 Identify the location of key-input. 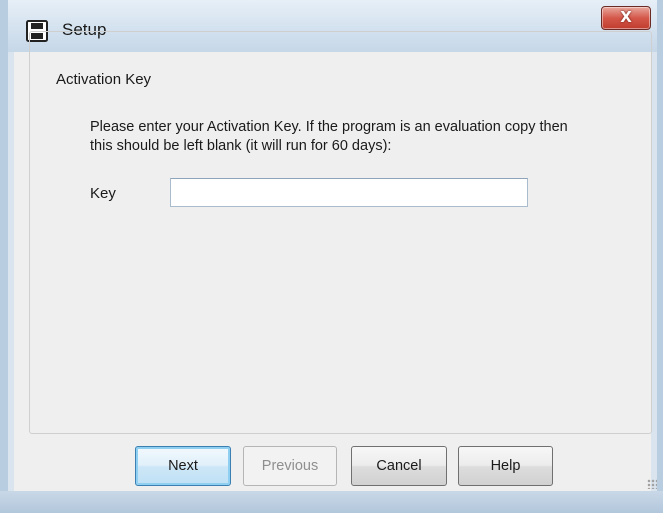
(349, 192).